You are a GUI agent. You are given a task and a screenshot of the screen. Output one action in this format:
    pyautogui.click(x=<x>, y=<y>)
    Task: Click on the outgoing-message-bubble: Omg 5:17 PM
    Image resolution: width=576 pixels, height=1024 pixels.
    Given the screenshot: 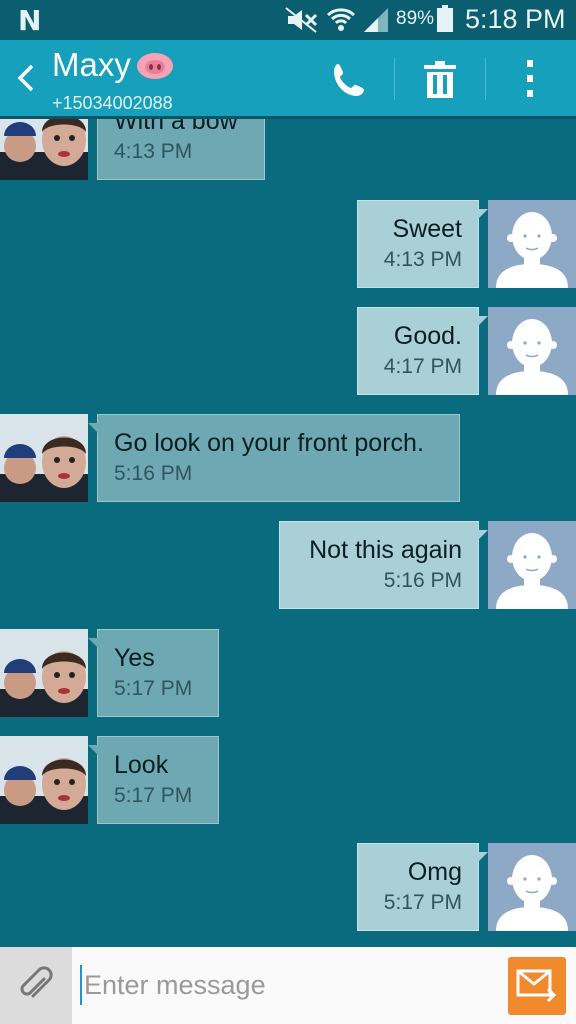 What is the action you would take?
    pyautogui.click(x=422, y=887)
    